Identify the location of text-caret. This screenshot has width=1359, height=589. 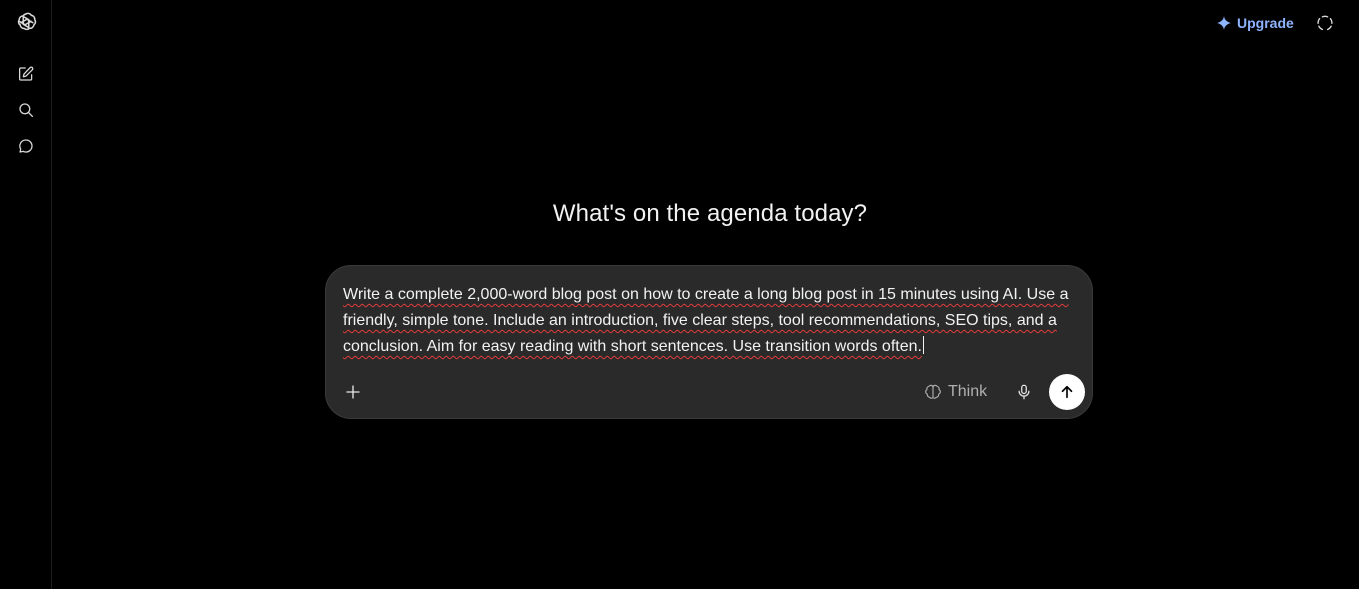
(923, 345).